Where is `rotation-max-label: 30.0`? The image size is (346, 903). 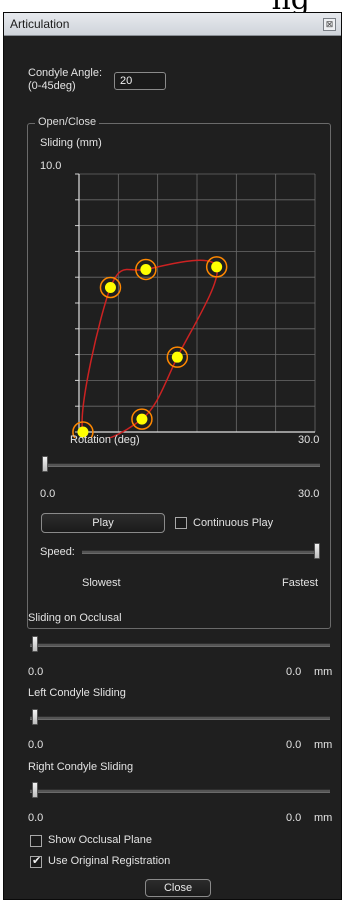
rotation-max-label: 30.0 is located at coordinates (309, 494).